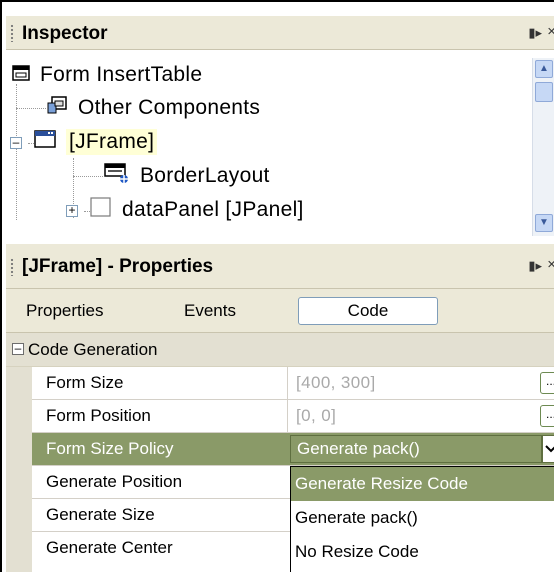  I want to click on layout-icon, so click(117, 176).